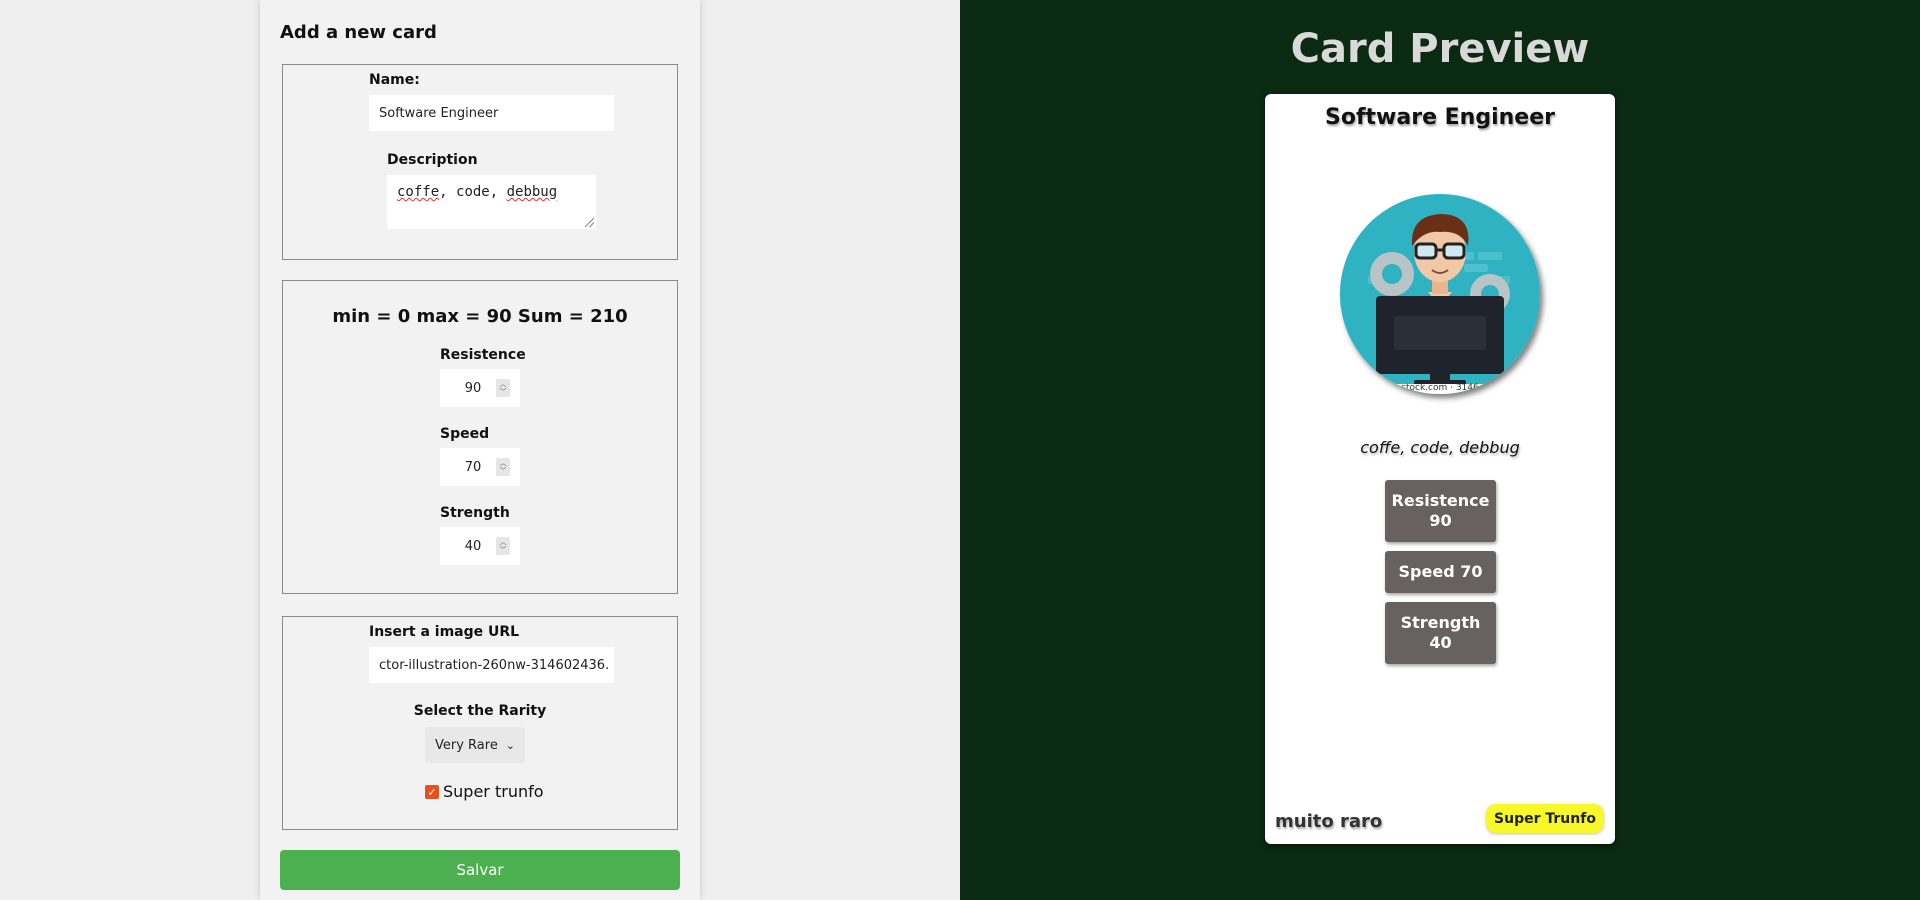 The width and height of the screenshot is (1920, 900). Describe the element at coordinates (1440, 49) in the screenshot. I see `preview-title: Card Preview` at that location.